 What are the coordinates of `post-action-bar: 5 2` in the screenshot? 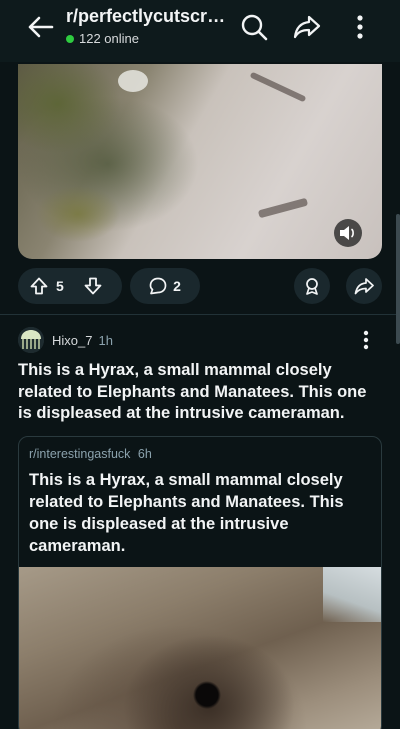 It's located at (200, 286).